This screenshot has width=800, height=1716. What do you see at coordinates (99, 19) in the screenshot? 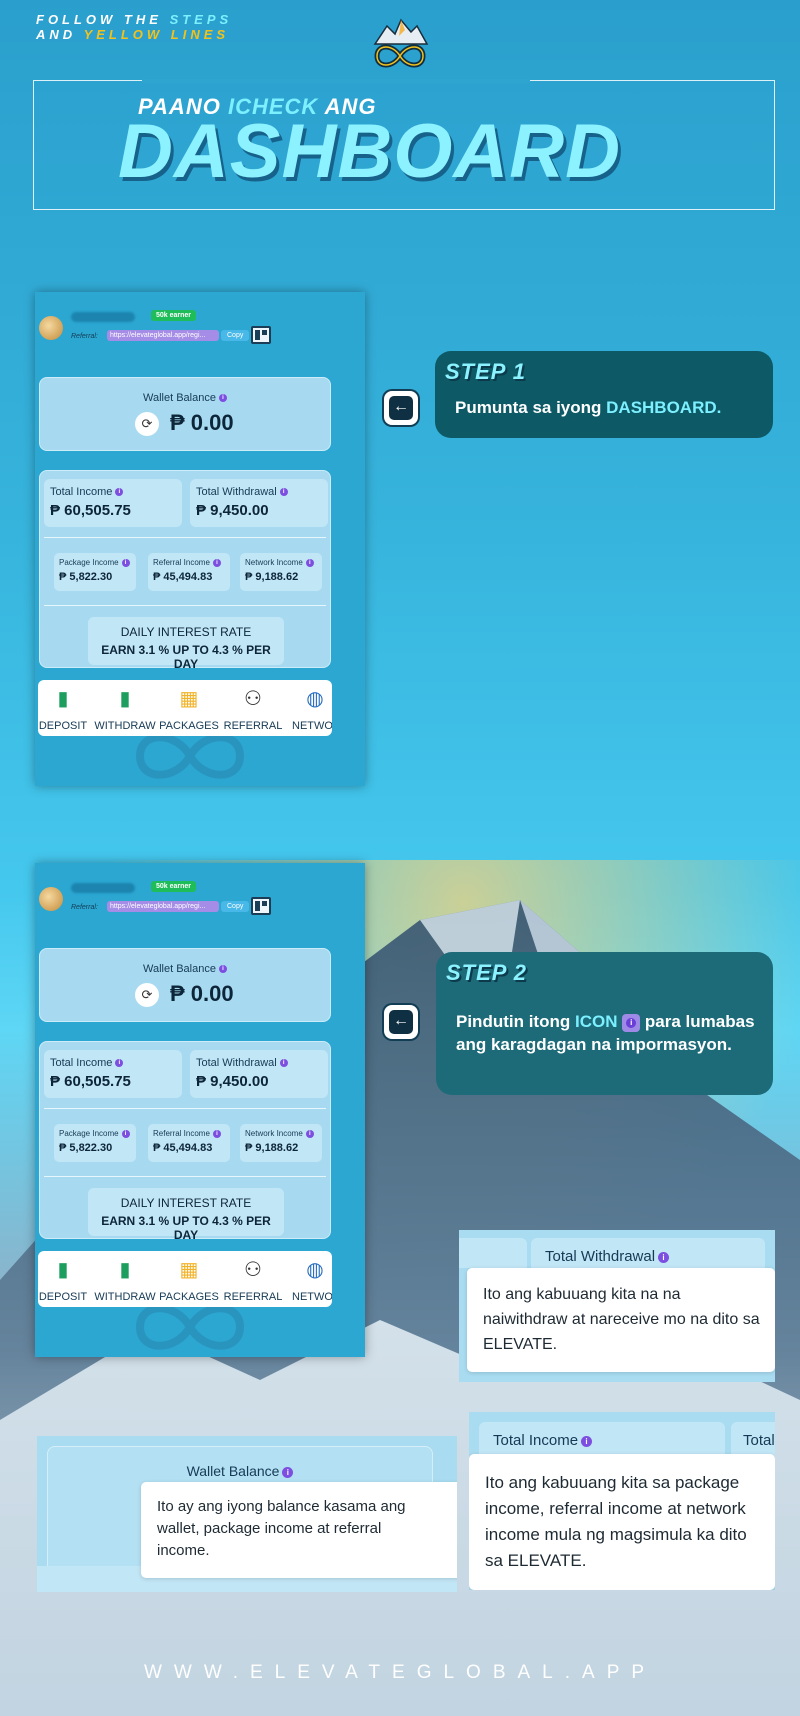
I see `follow-text: FOLLOW THE` at bounding box center [99, 19].